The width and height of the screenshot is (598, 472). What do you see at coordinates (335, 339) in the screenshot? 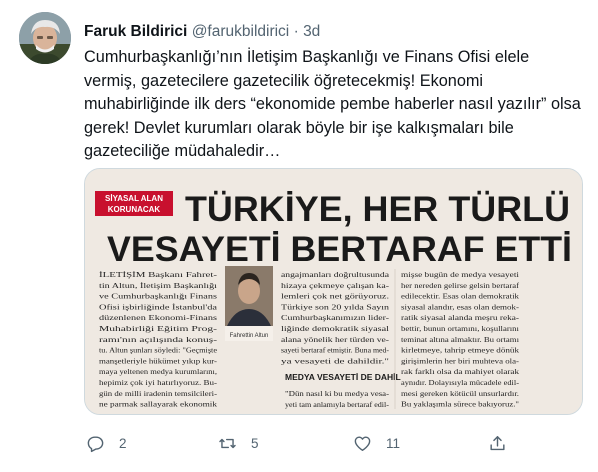
I see `article-line: alana yönelik her türden ve-` at bounding box center [335, 339].